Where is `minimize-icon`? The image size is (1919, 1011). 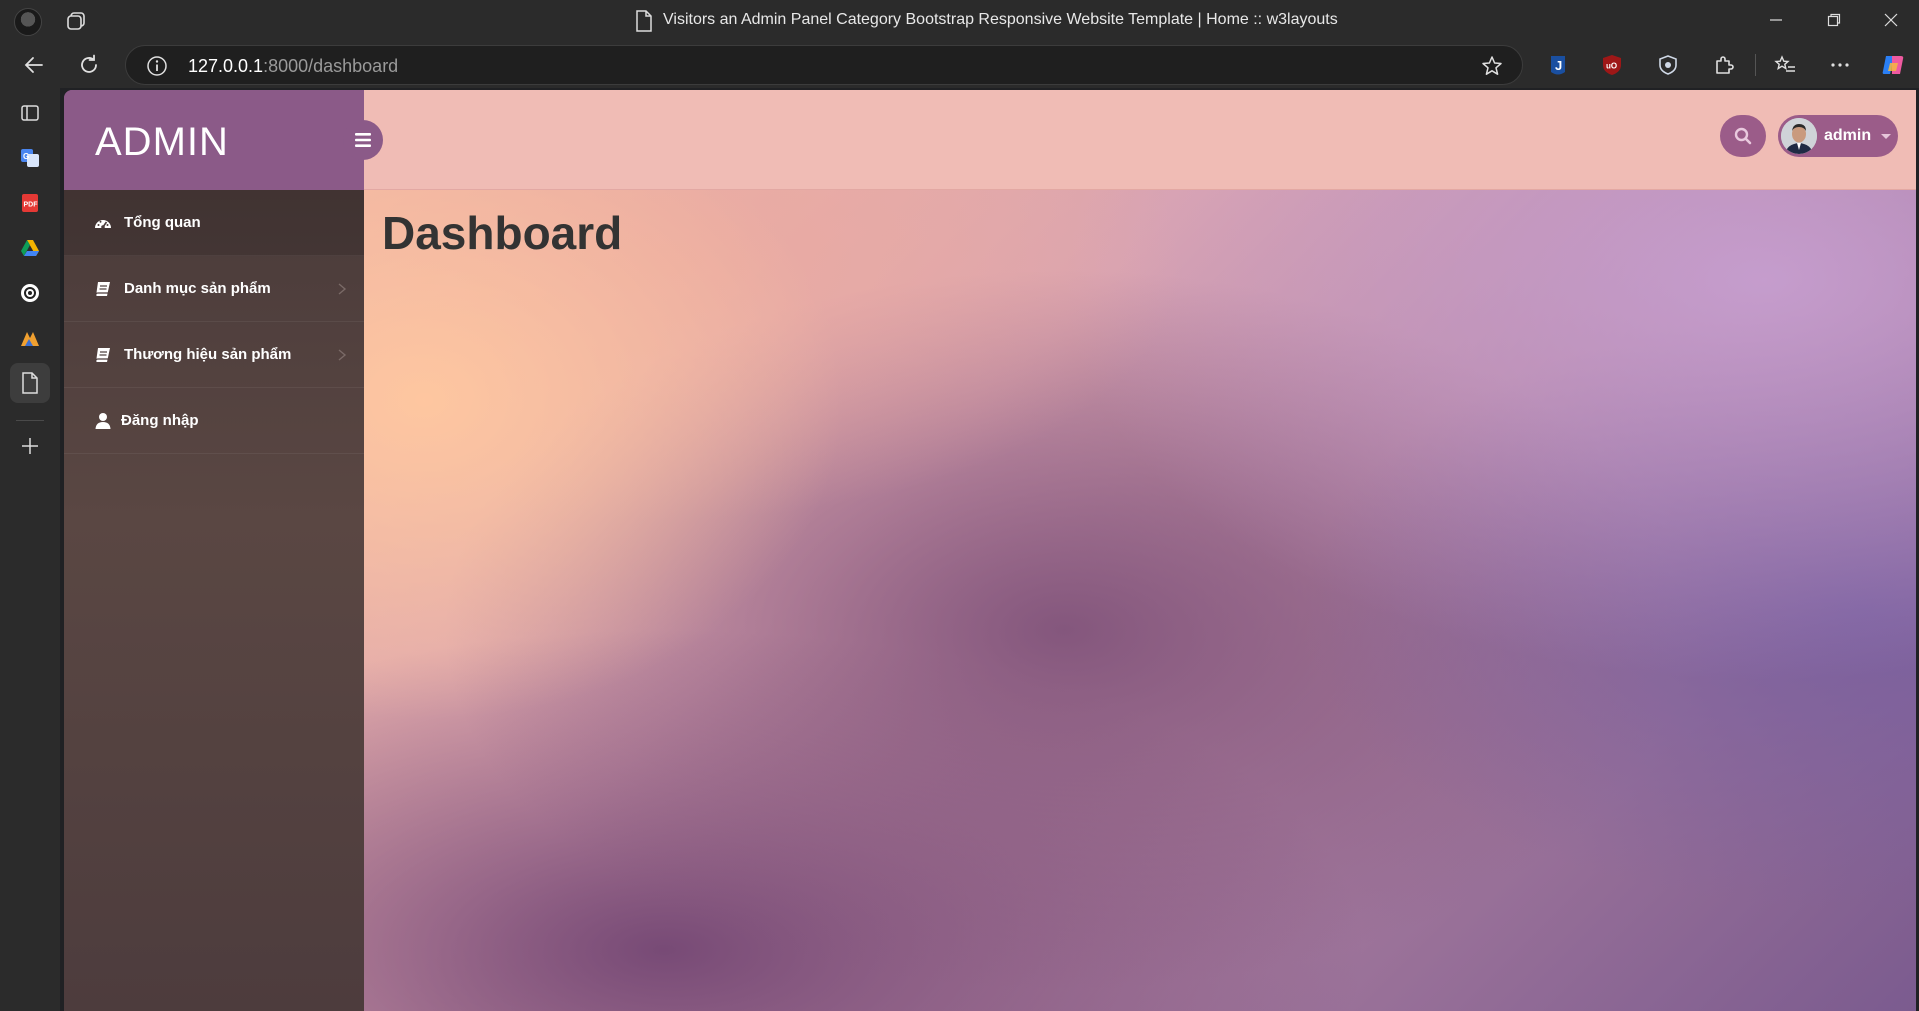 minimize-icon is located at coordinates (1776, 20).